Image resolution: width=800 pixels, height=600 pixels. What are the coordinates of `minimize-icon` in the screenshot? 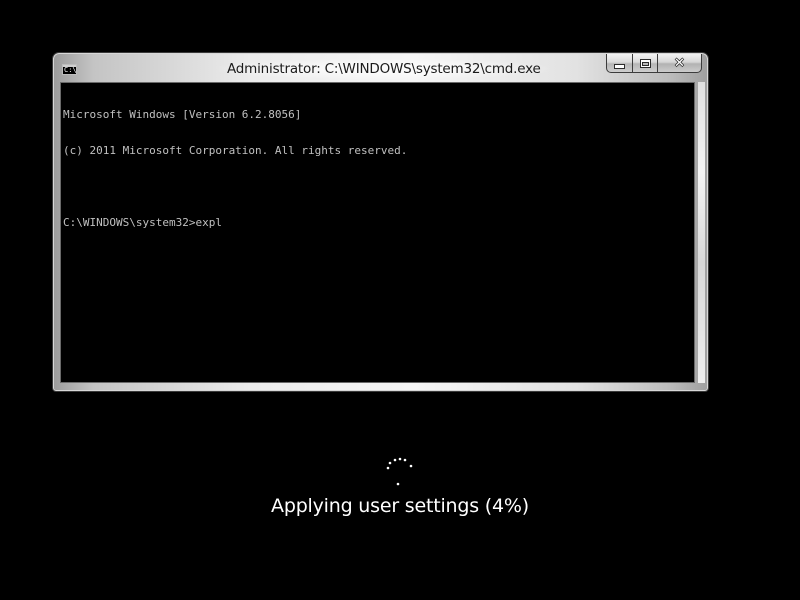 It's located at (619, 66).